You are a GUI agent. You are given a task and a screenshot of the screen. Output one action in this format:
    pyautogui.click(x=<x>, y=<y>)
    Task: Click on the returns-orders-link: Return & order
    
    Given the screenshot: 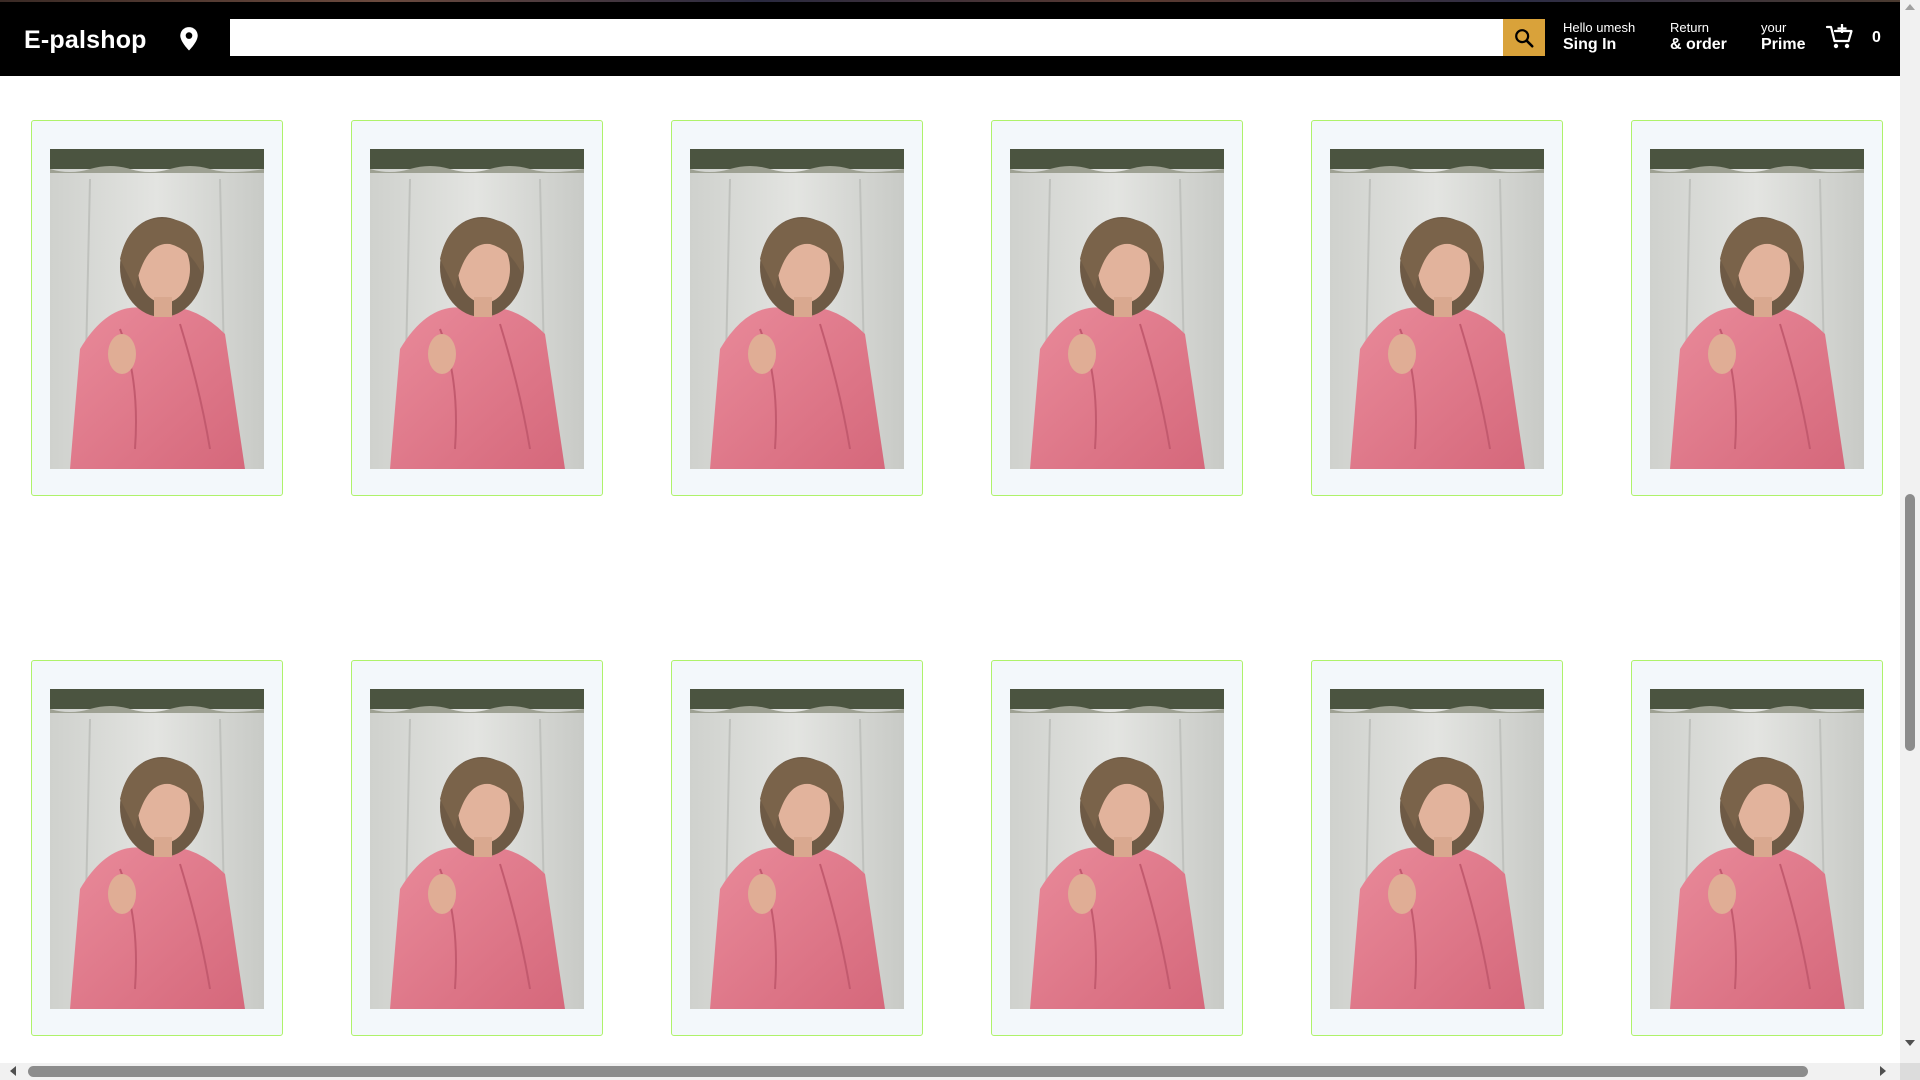 What is the action you would take?
    pyautogui.click(x=1698, y=37)
    